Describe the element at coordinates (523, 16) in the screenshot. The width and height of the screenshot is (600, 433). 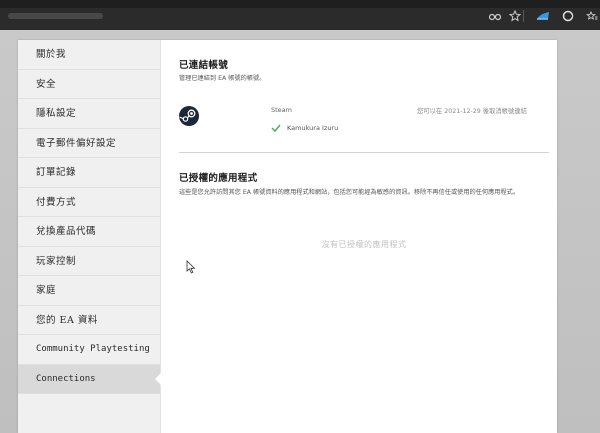
I see `toolbar-separator` at that location.